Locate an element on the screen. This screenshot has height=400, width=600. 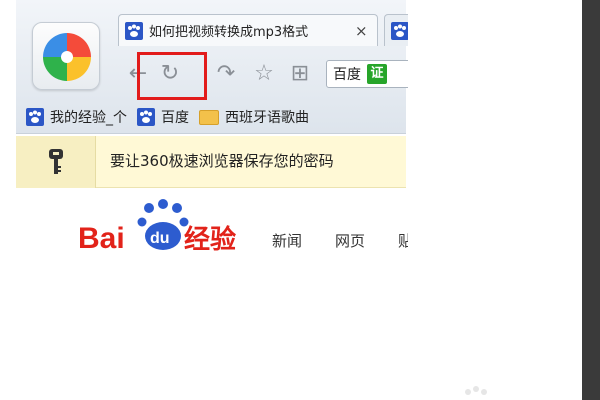
nav-news: 新闻 is located at coordinates (287, 240).